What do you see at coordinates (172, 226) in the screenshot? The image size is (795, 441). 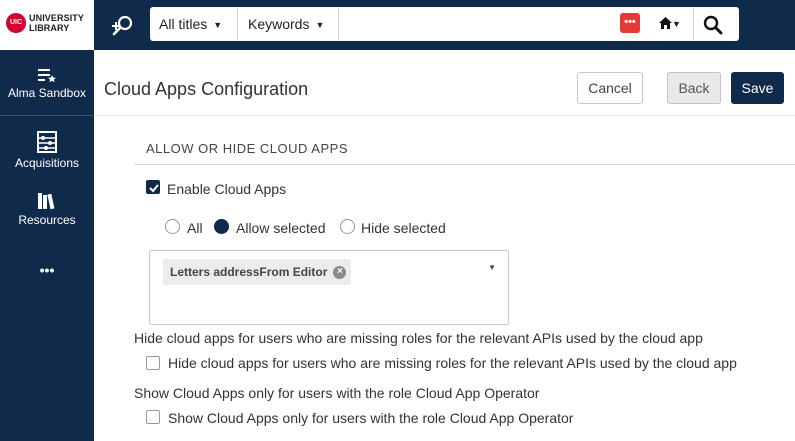 I see `radio-all` at bounding box center [172, 226].